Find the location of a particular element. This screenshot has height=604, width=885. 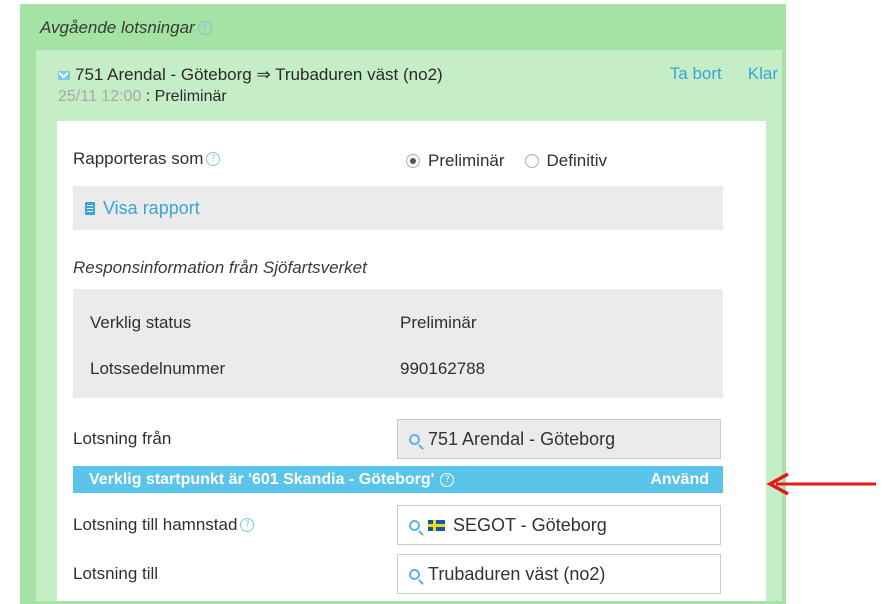

to-port-row: Lotsning till hamnstad ? is located at coordinates (164, 525).